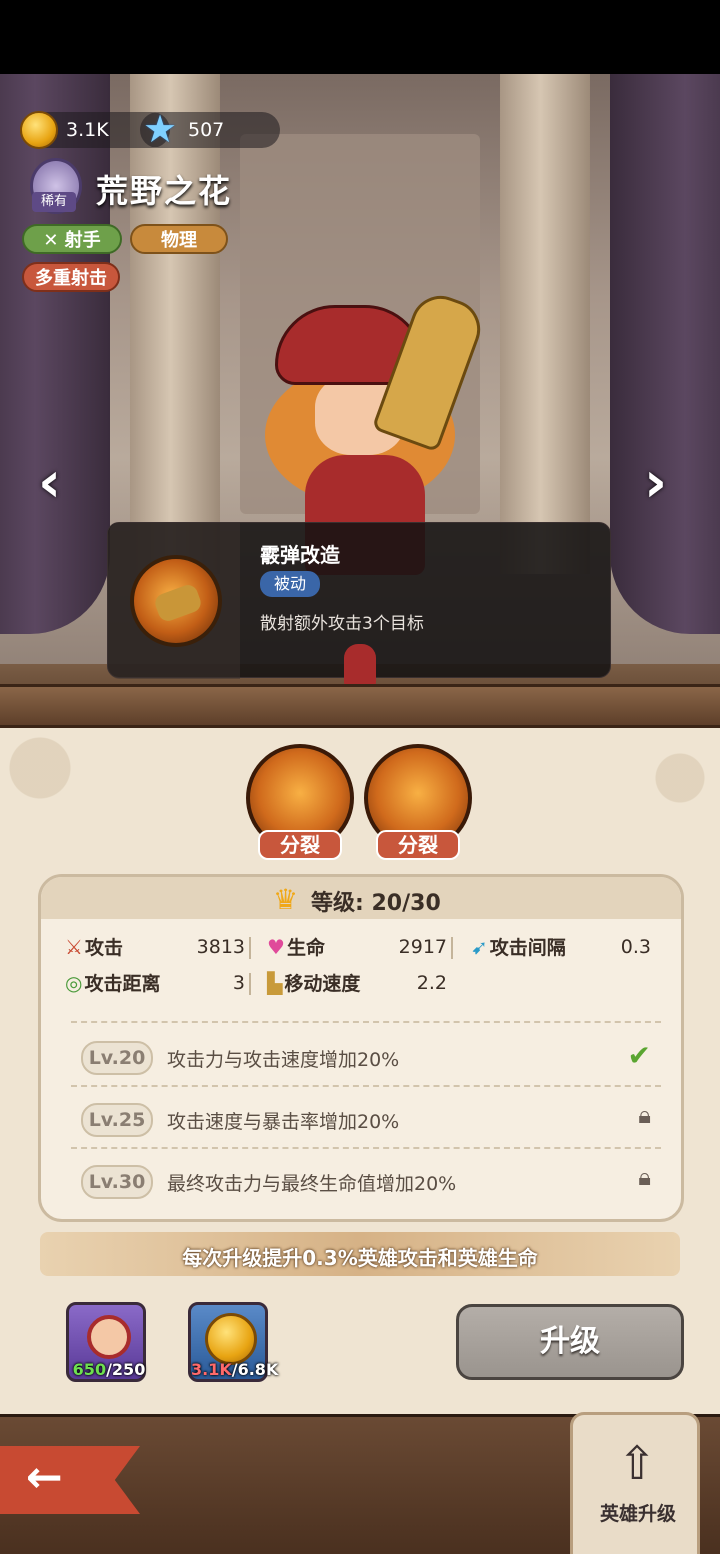 This screenshot has height=1554, width=720. What do you see at coordinates (179, 239) in the screenshot?
I see `damage-type-tag: 物理` at bounding box center [179, 239].